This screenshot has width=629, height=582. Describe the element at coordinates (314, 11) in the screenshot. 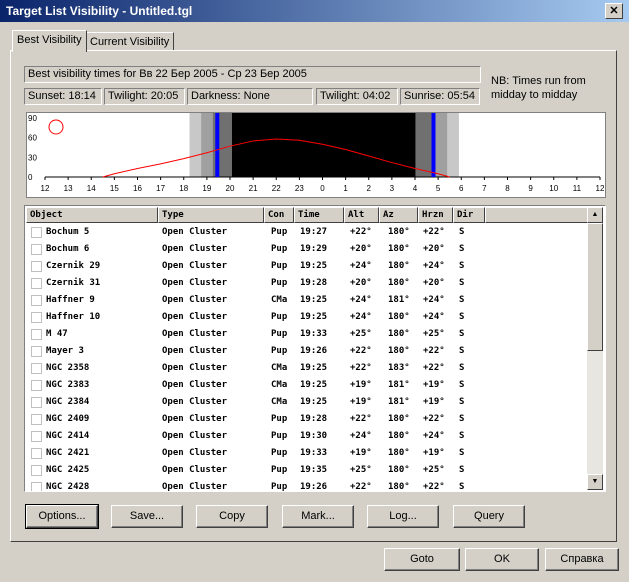

I see `title-bar: Target List Visibility - Untitled.tgl ✕` at that location.